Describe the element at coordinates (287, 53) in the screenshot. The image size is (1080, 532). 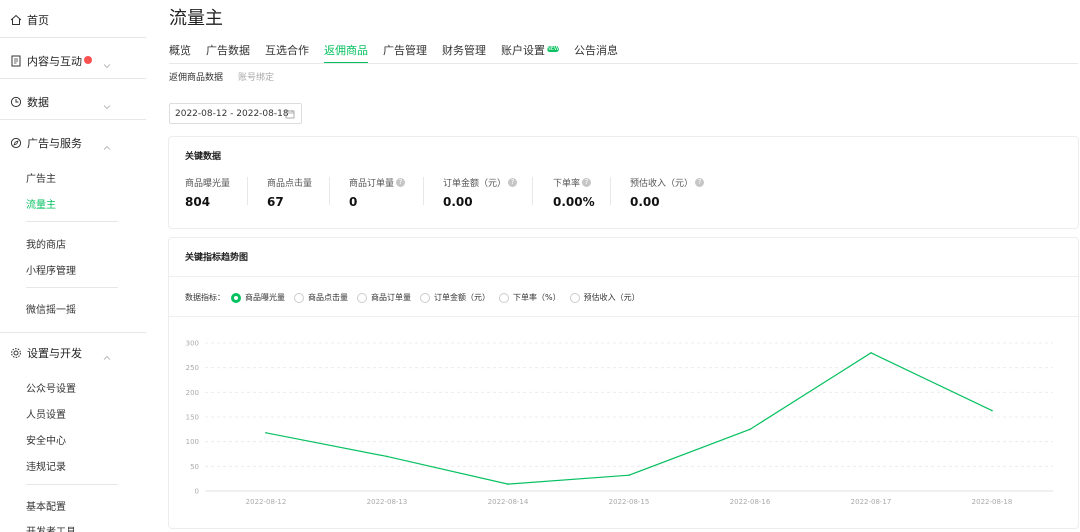
I see `tab-mutual-select: 互选合作` at that location.